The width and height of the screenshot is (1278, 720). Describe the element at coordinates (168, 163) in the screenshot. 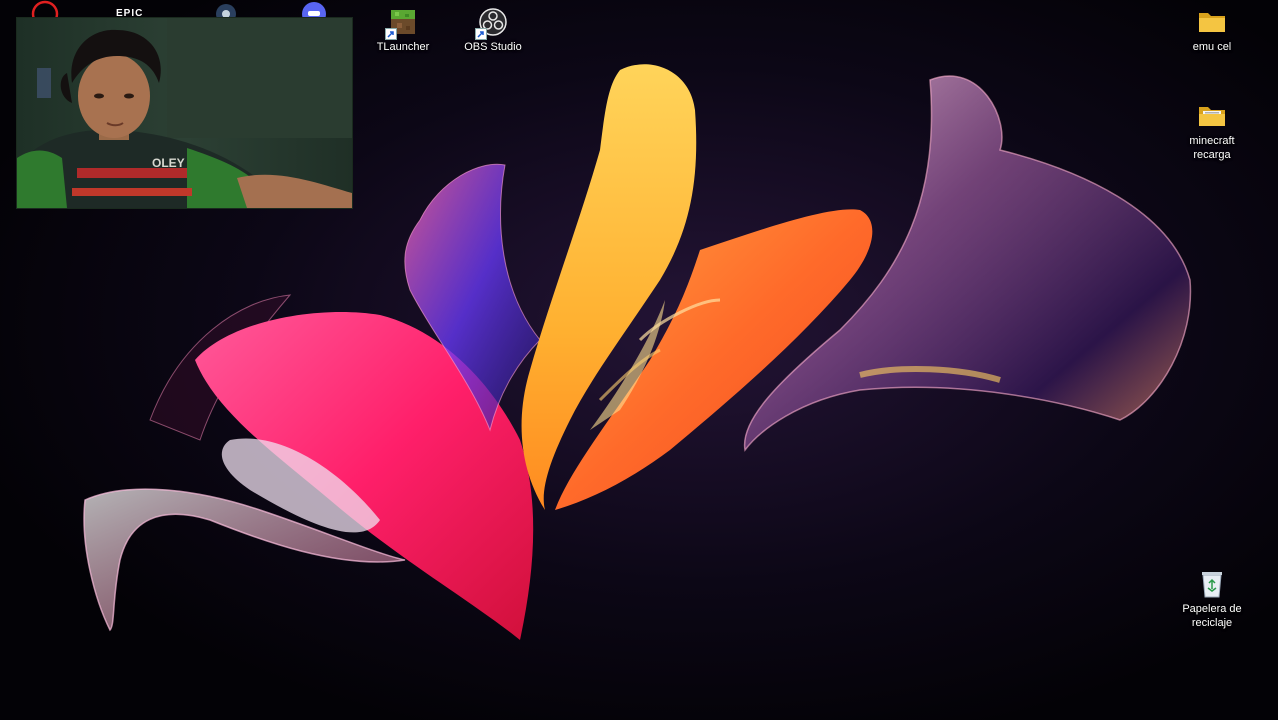

I see `shirt-text: OLEY` at that location.